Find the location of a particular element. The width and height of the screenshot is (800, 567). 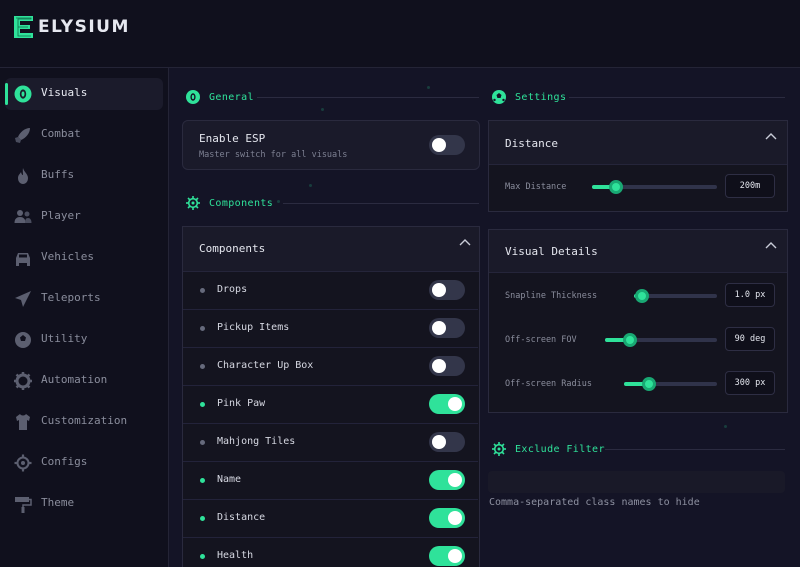

component-row-health: Health is located at coordinates (330, 552).